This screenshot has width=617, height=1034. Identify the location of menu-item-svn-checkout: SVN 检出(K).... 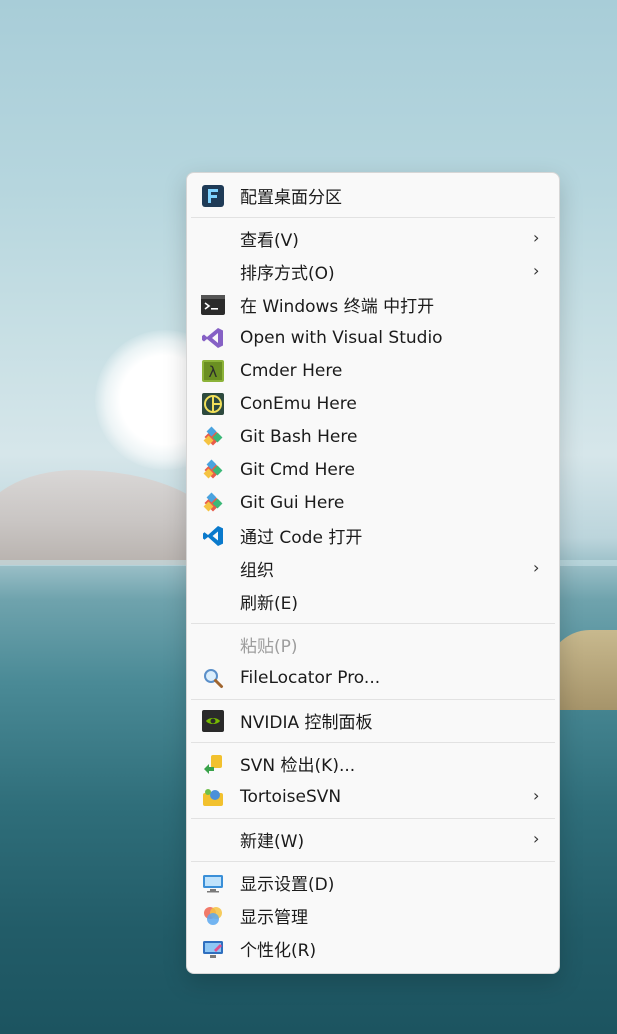
(373, 763).